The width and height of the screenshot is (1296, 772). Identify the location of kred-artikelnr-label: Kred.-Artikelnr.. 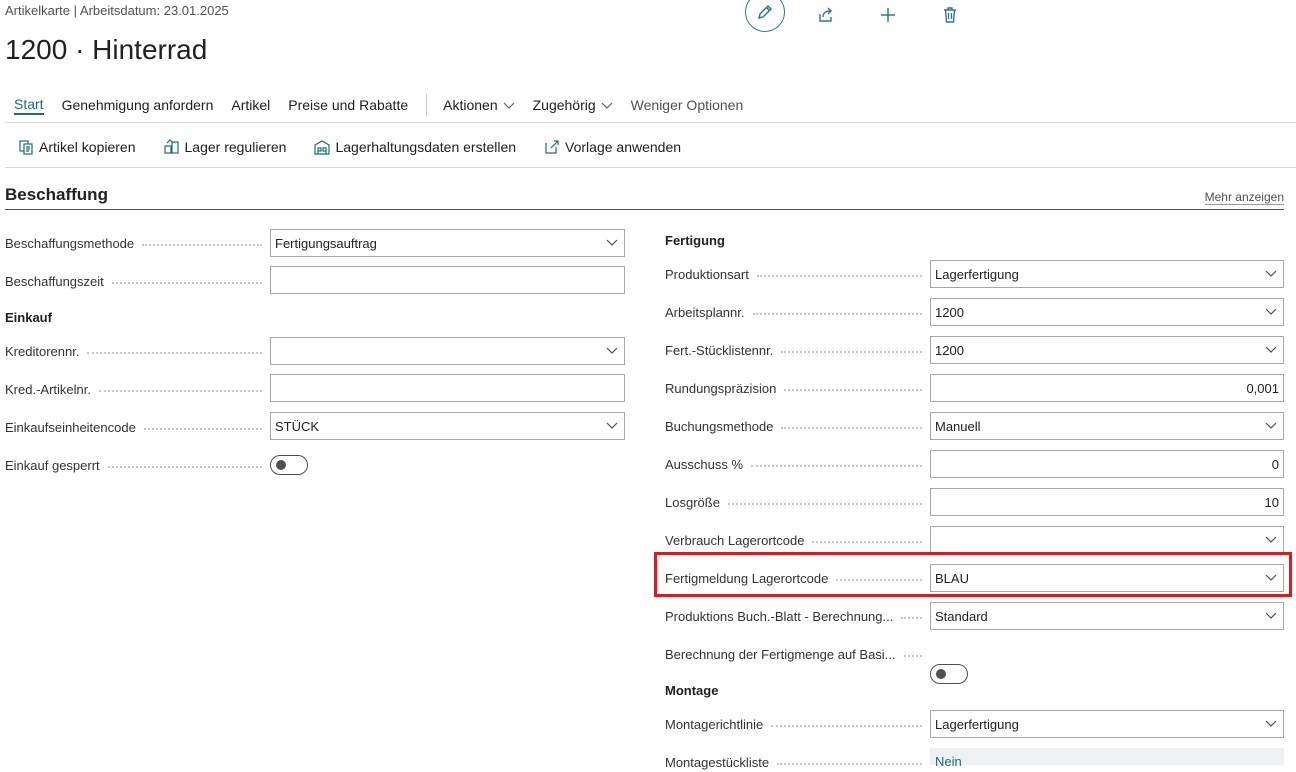
(137, 389).